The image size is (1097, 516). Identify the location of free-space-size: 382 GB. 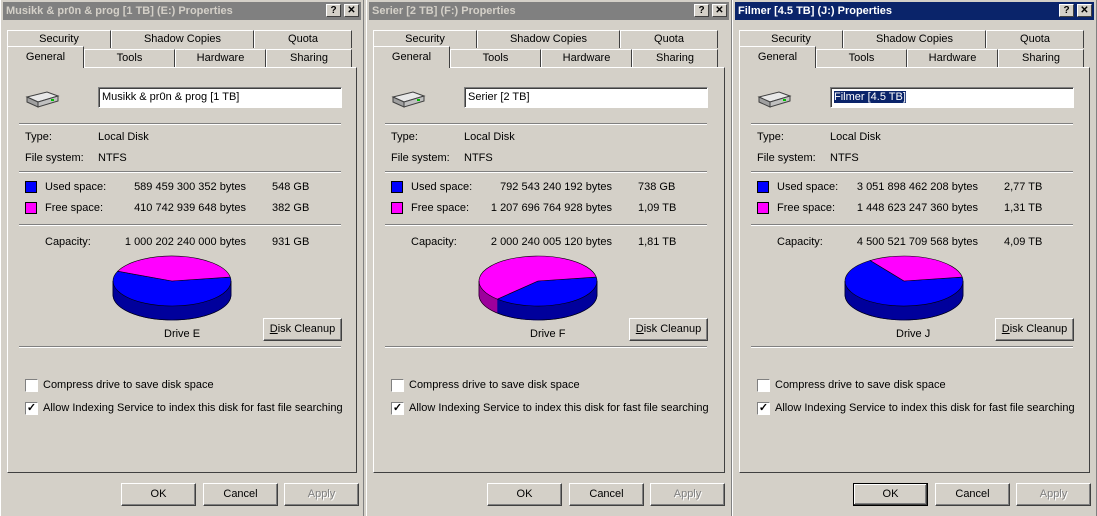
(291, 208).